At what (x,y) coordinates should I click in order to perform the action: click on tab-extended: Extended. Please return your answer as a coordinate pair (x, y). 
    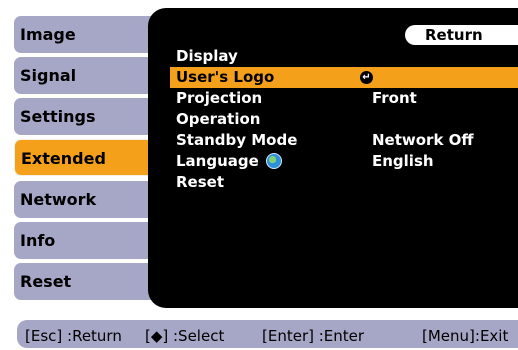
    Looking at the image, I should click on (86, 157).